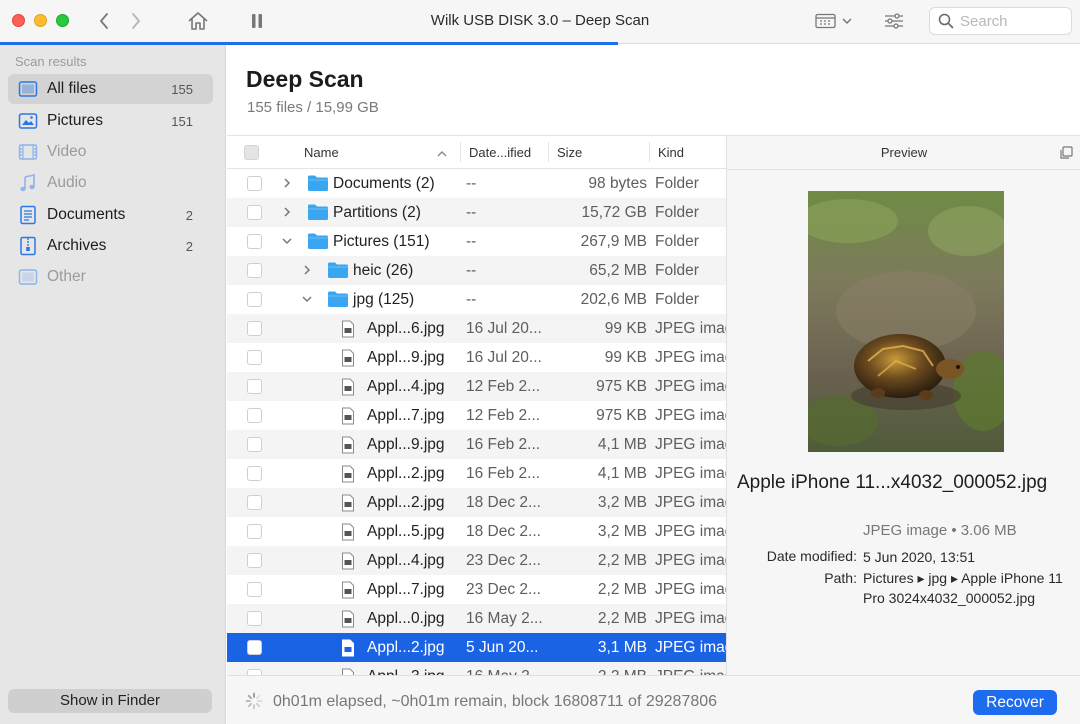 This screenshot has width=1080, height=724. What do you see at coordinates (40, 20) in the screenshot?
I see `minimize-window-button` at bounding box center [40, 20].